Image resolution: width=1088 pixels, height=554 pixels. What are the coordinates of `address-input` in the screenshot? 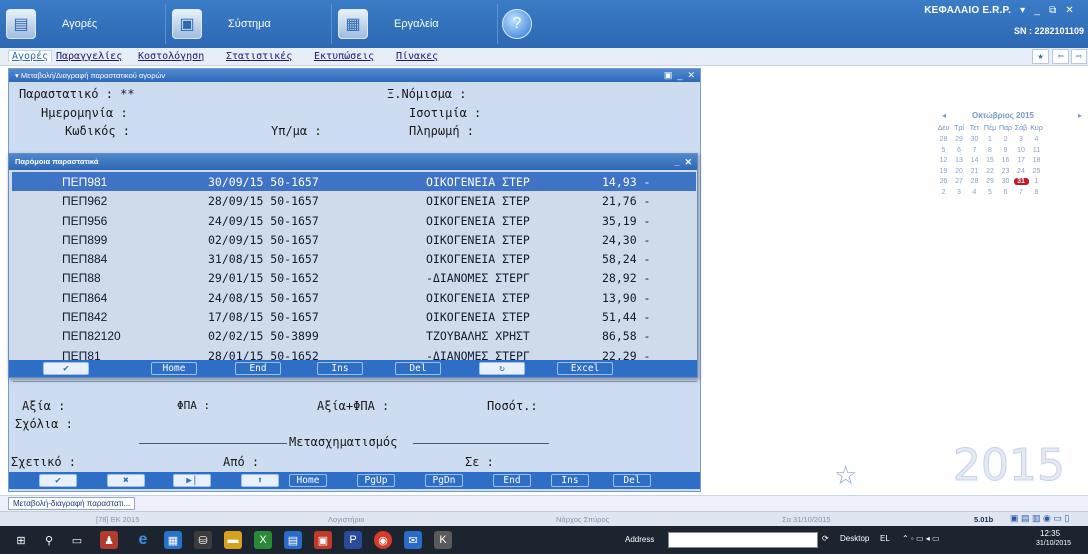 It's located at (743, 540).